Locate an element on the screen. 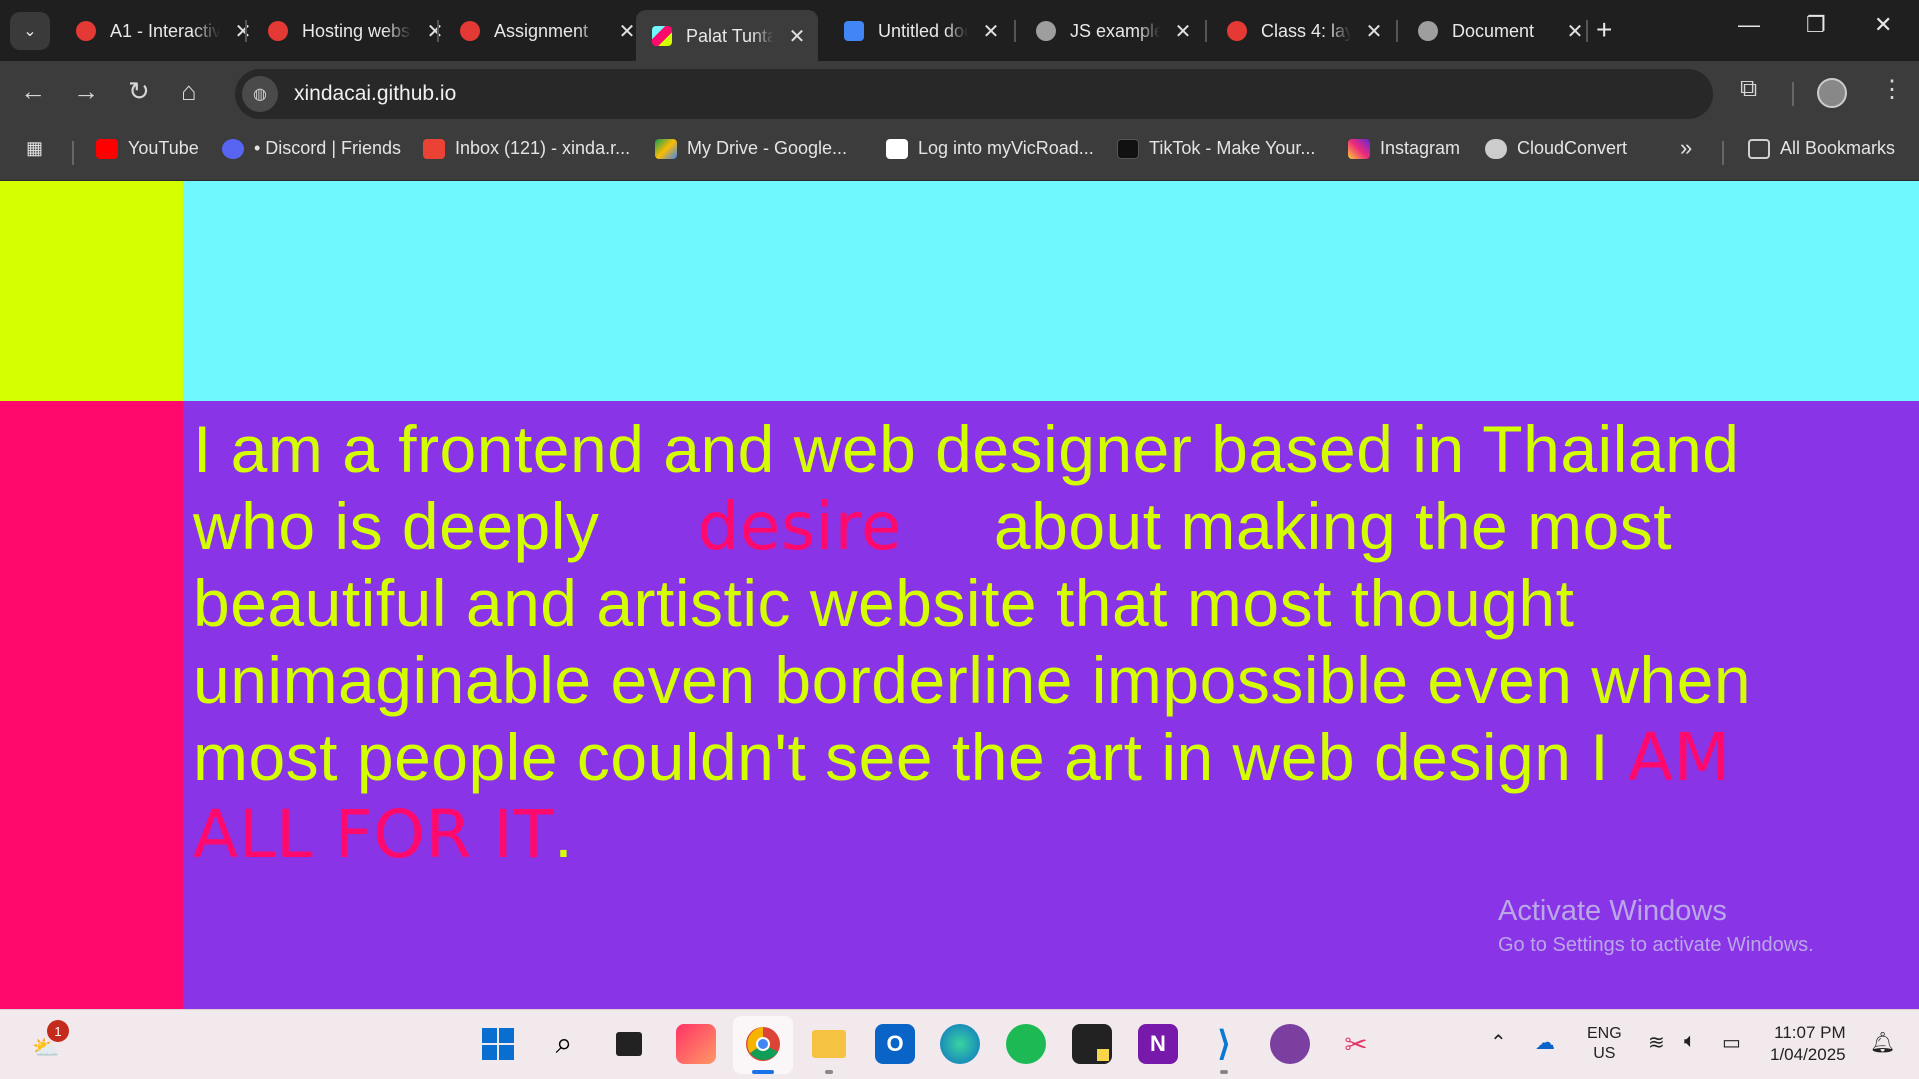  bookmark-label: All Bookmarks is located at coordinates (1838, 148).